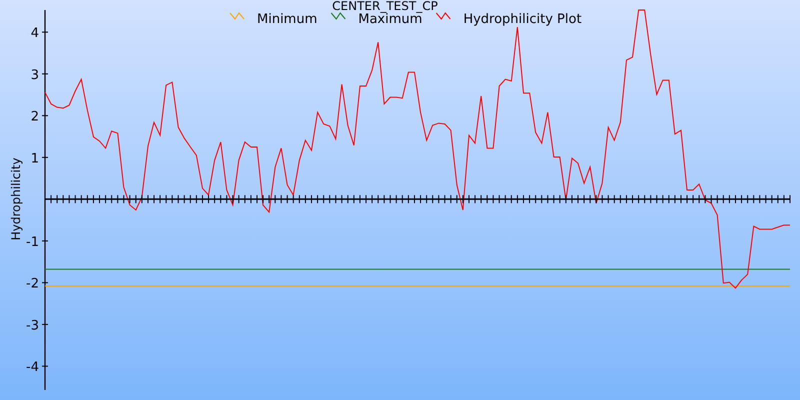 The width and height of the screenshot is (800, 400). Describe the element at coordinates (32, 326) in the screenshot. I see `y-tick-label: -3` at that location.